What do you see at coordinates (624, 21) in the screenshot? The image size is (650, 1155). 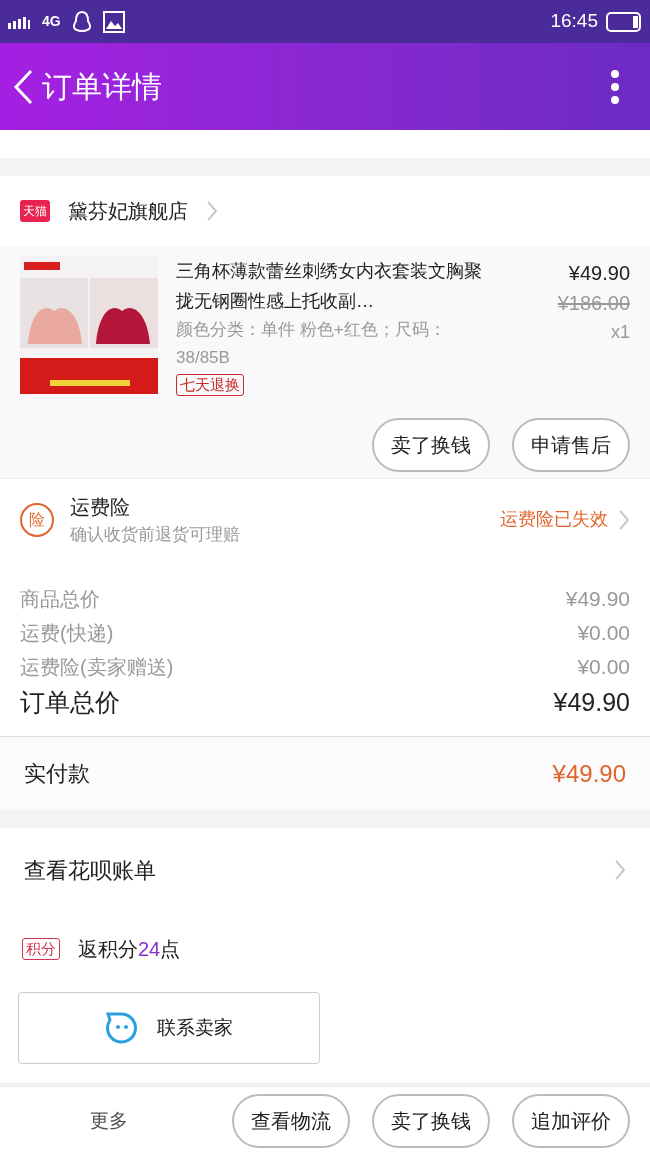 I see `battery-icon` at bounding box center [624, 21].